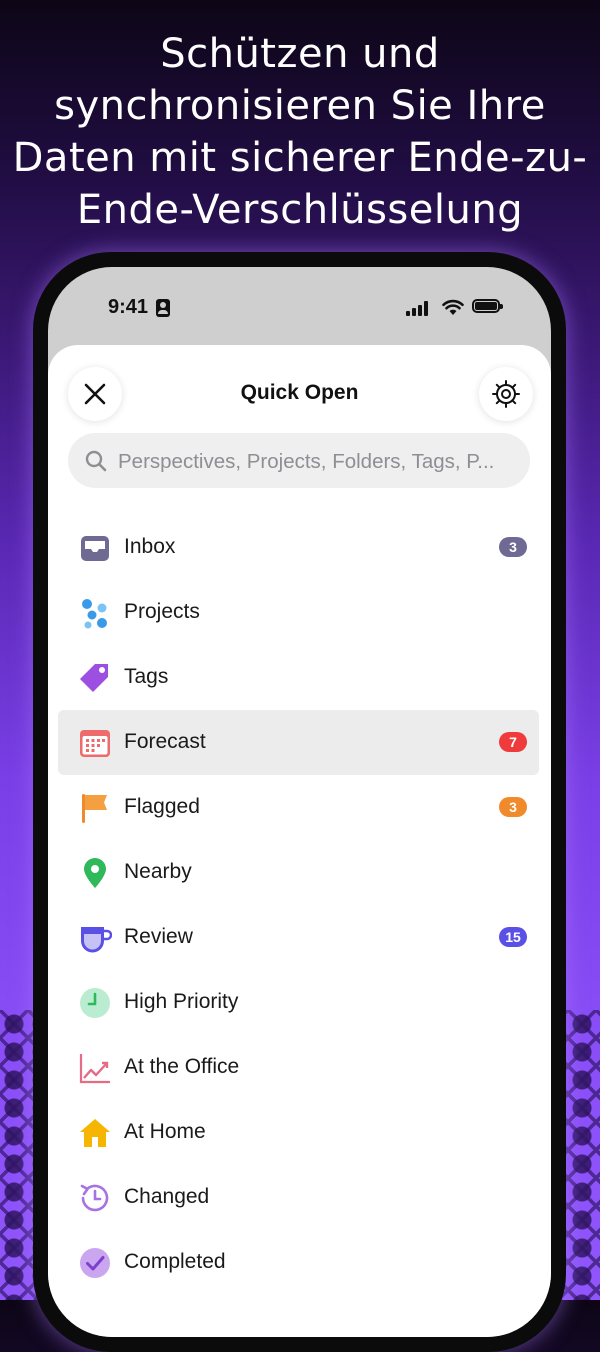 This screenshot has width=600, height=1352. What do you see at coordinates (298, 742) in the screenshot?
I see `list-item-forecast: Forecast 7` at bounding box center [298, 742].